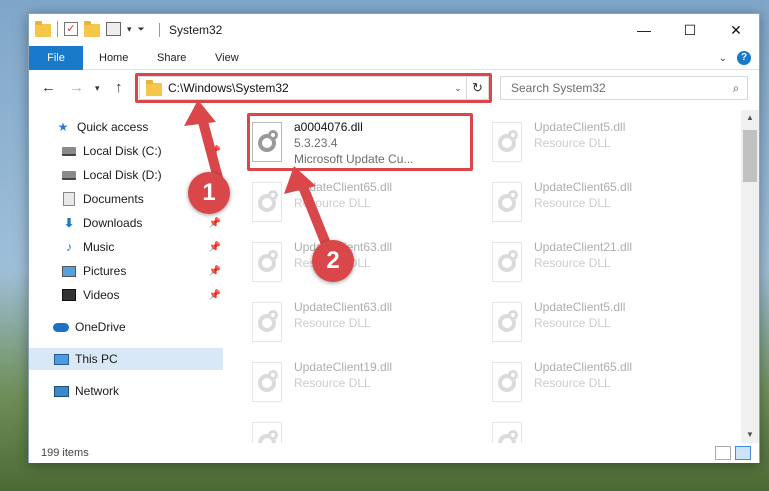 Image resolution: width=769 pixels, height=491 pixels. I want to click on address-highlight-box, so click(313, 88).